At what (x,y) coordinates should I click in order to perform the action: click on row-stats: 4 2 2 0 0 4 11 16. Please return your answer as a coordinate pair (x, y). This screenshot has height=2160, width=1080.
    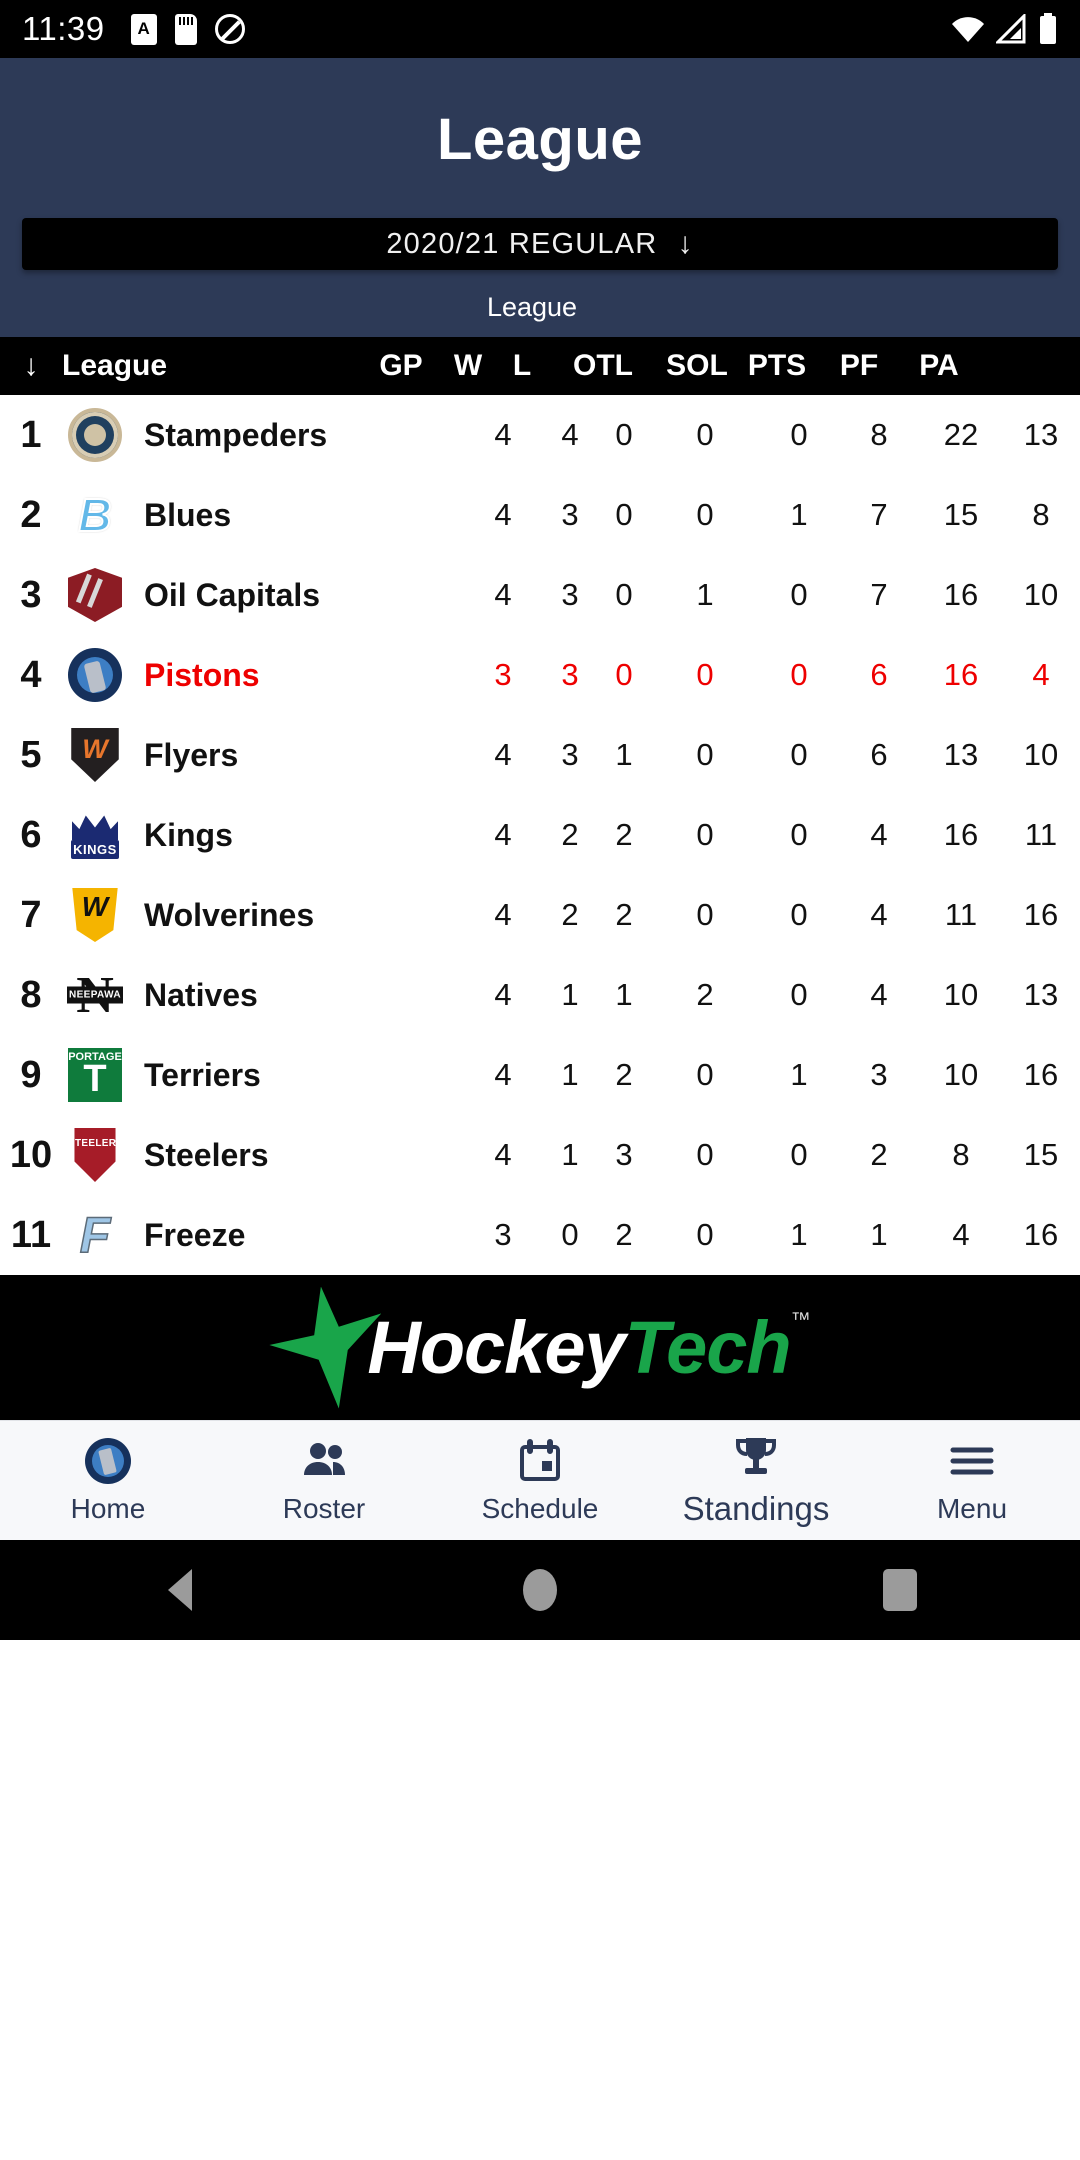
    Looking at the image, I should click on (772, 915).